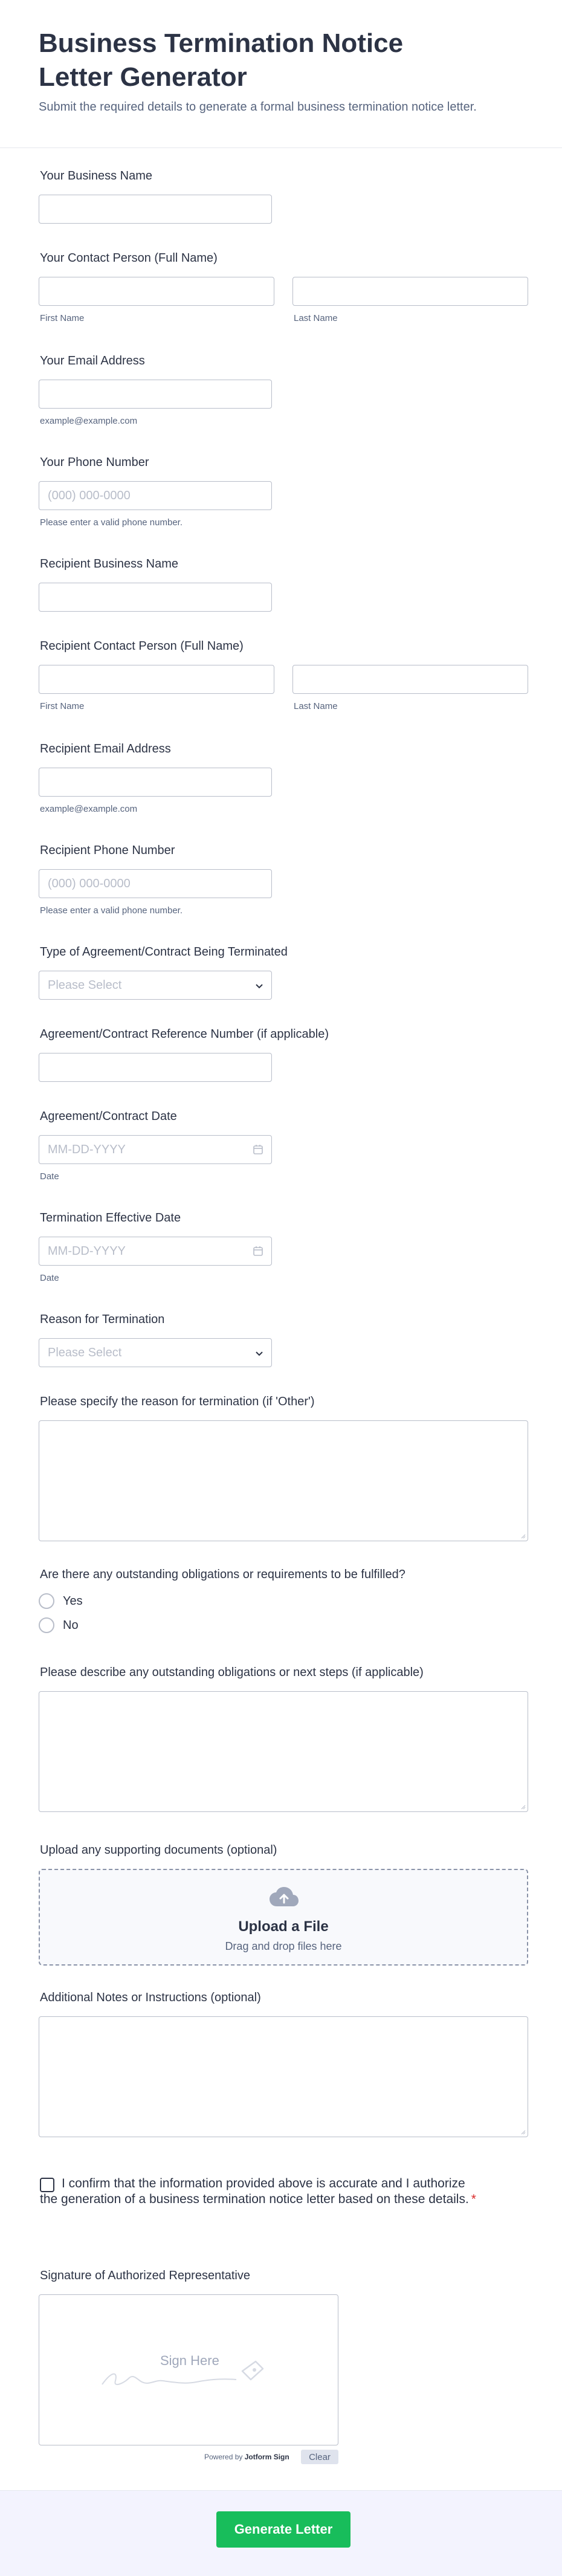 This screenshot has width=562, height=2576. I want to click on phone-sublabel: Please enter a valid phone number., so click(111, 522).